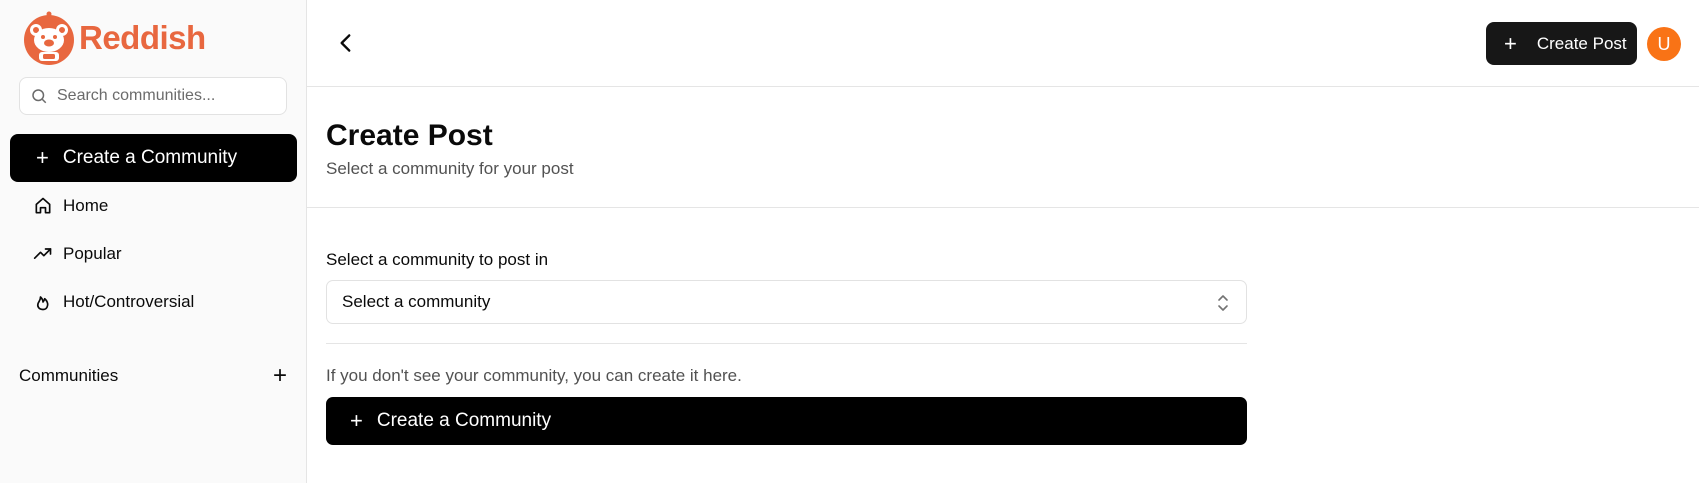 The height and width of the screenshot is (483, 1699). What do you see at coordinates (86, 205) in the screenshot?
I see `nav-label-home: Home` at bounding box center [86, 205].